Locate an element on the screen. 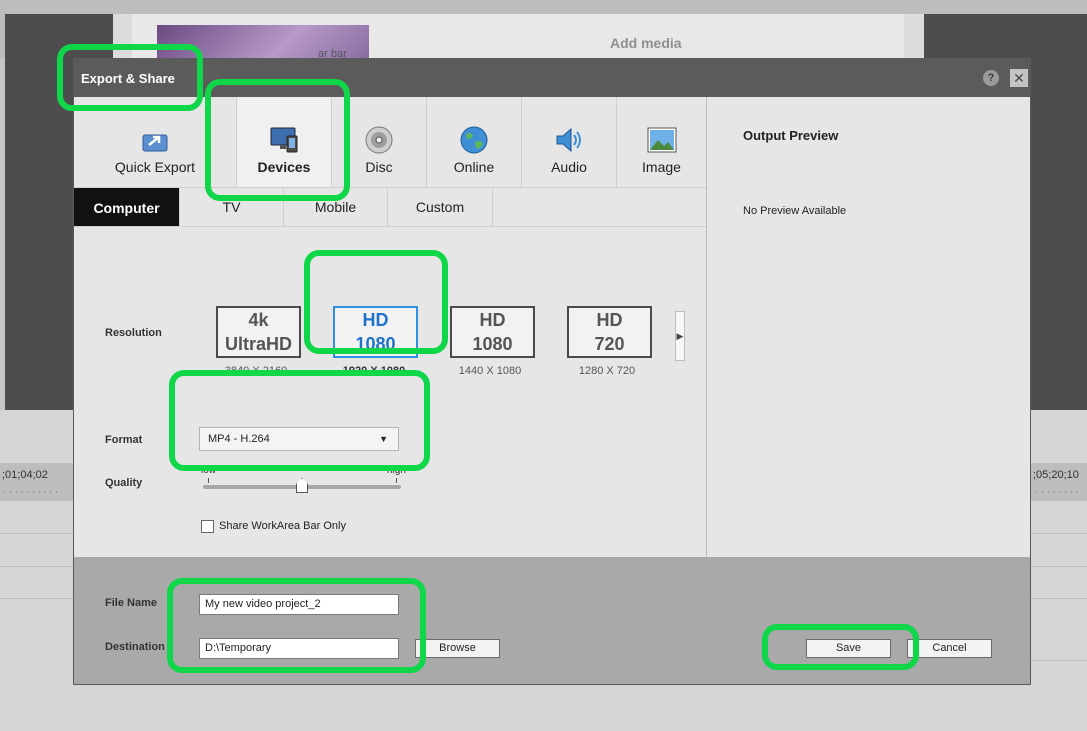 The width and height of the screenshot is (1087, 731). tab-quick-export: Quick Export is located at coordinates (155, 142).